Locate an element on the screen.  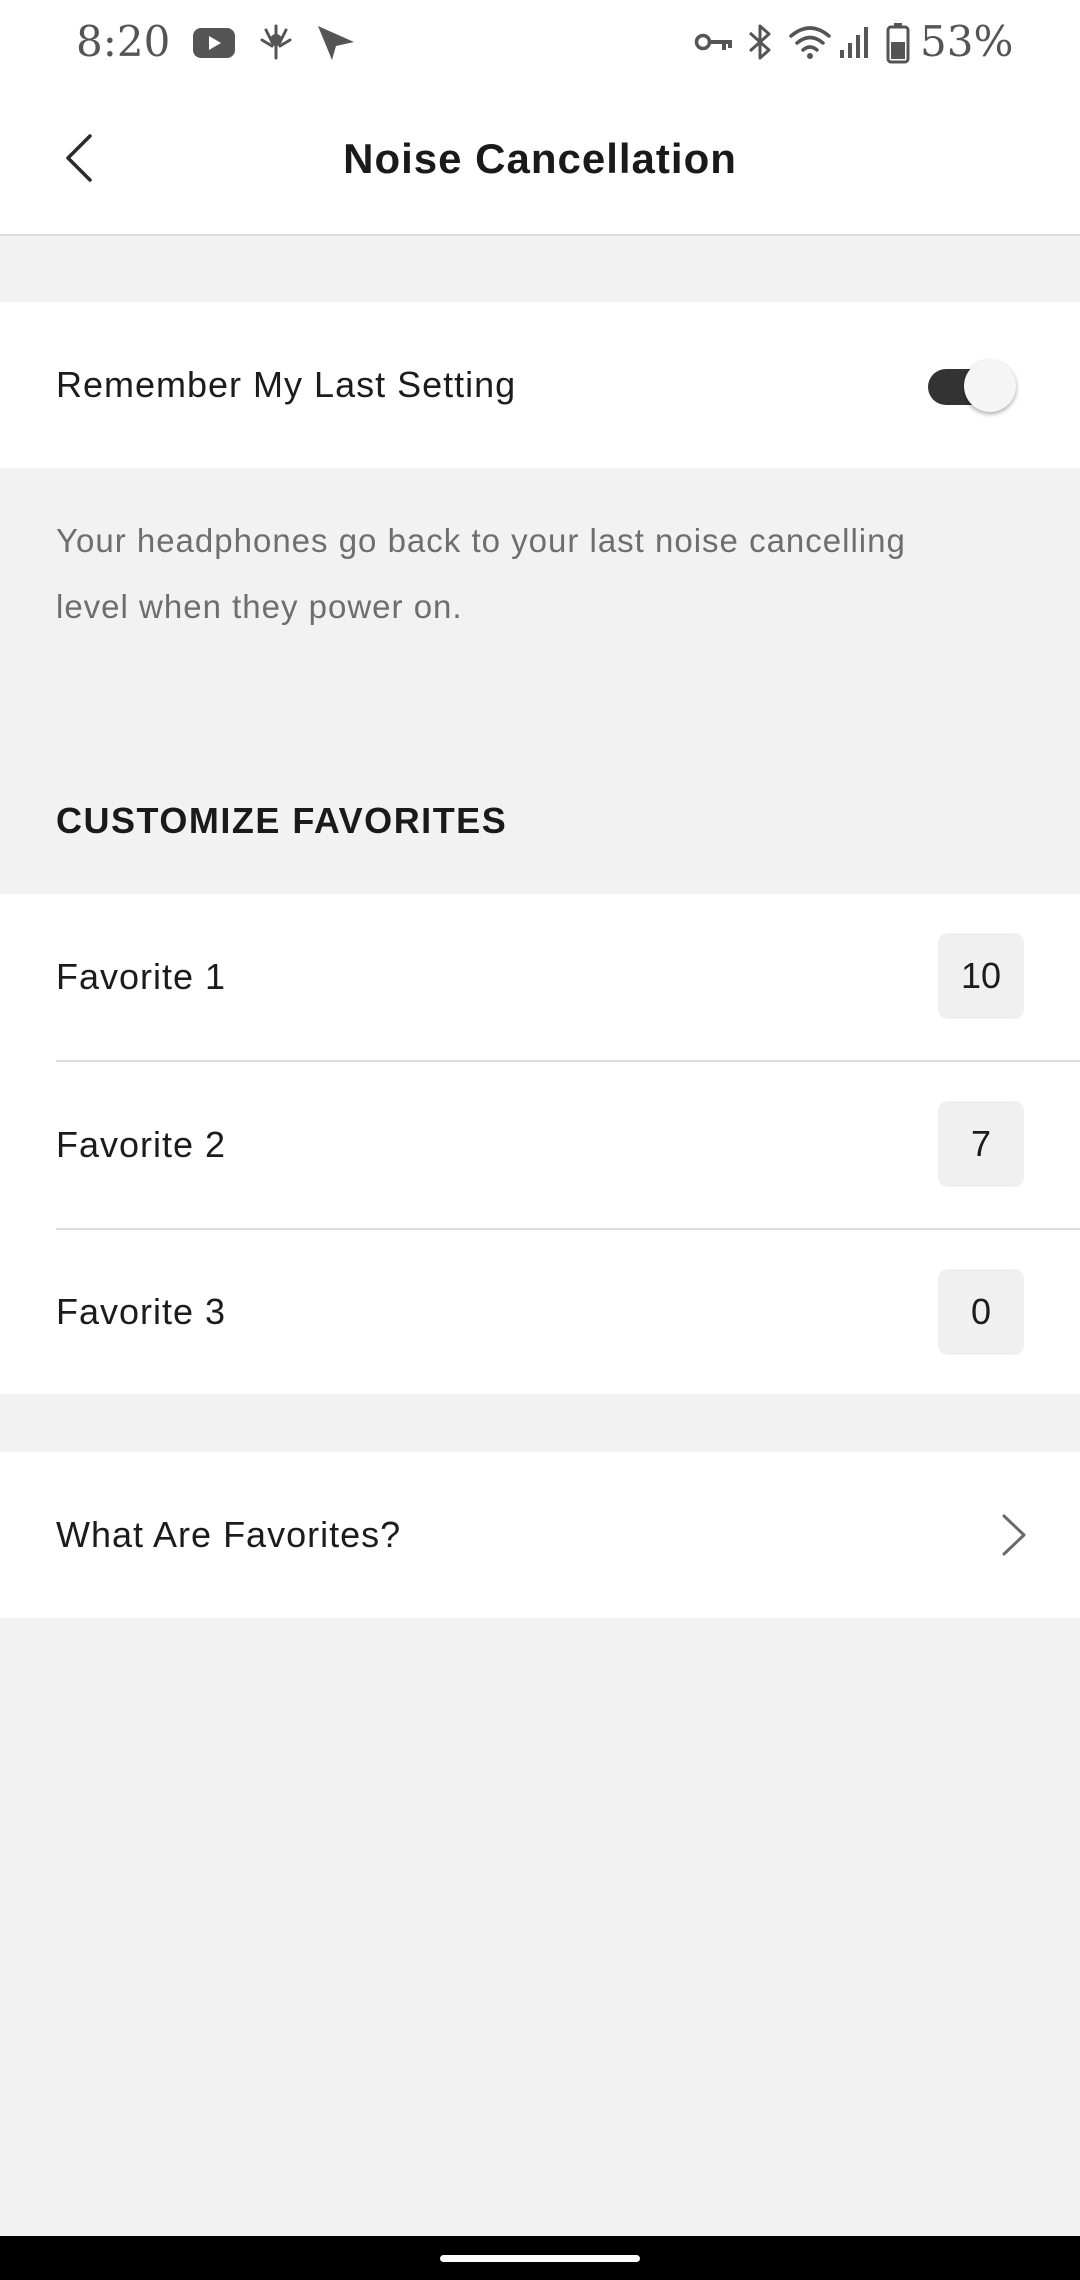
chevron-left-icon is located at coordinates (79, 158).